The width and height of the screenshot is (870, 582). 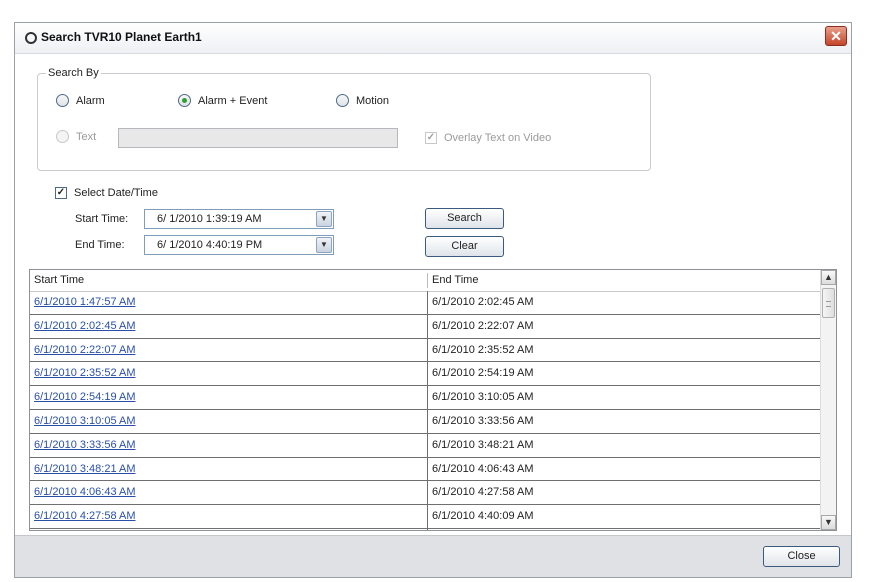 I want to click on table-row: 6/1/2010 2:02:45 AM 6/1/2010 2:22:07 AM, so click(x=426, y=327).